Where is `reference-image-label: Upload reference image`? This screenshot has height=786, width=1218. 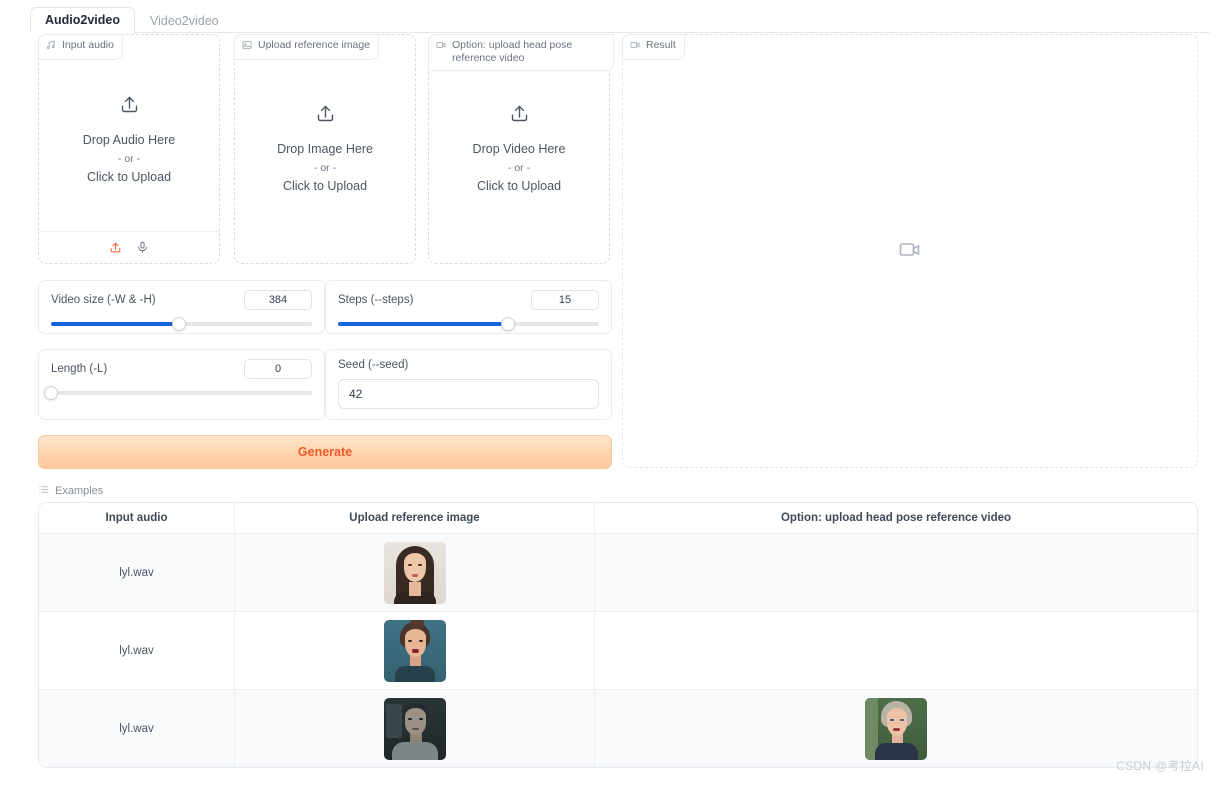
reference-image-label: Upload reference image is located at coordinates (307, 47).